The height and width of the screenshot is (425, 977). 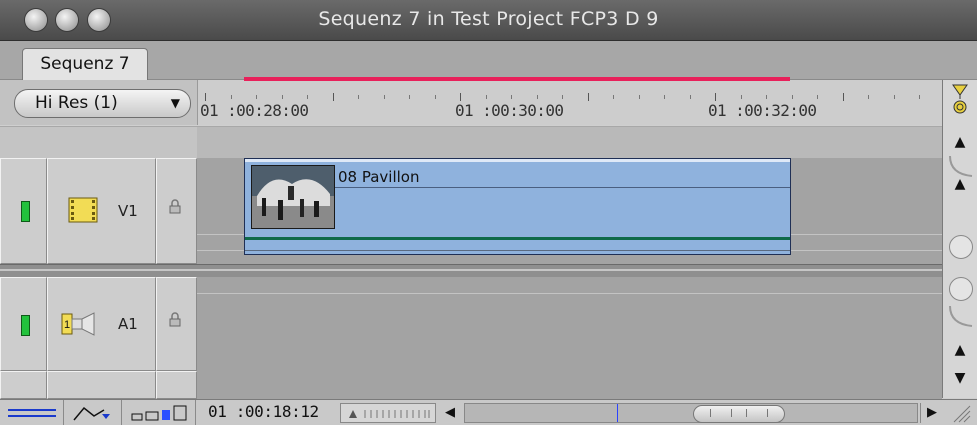 What do you see at coordinates (931, 413) in the screenshot?
I see `scroll-right-arrow-icon: ▶` at bounding box center [931, 413].